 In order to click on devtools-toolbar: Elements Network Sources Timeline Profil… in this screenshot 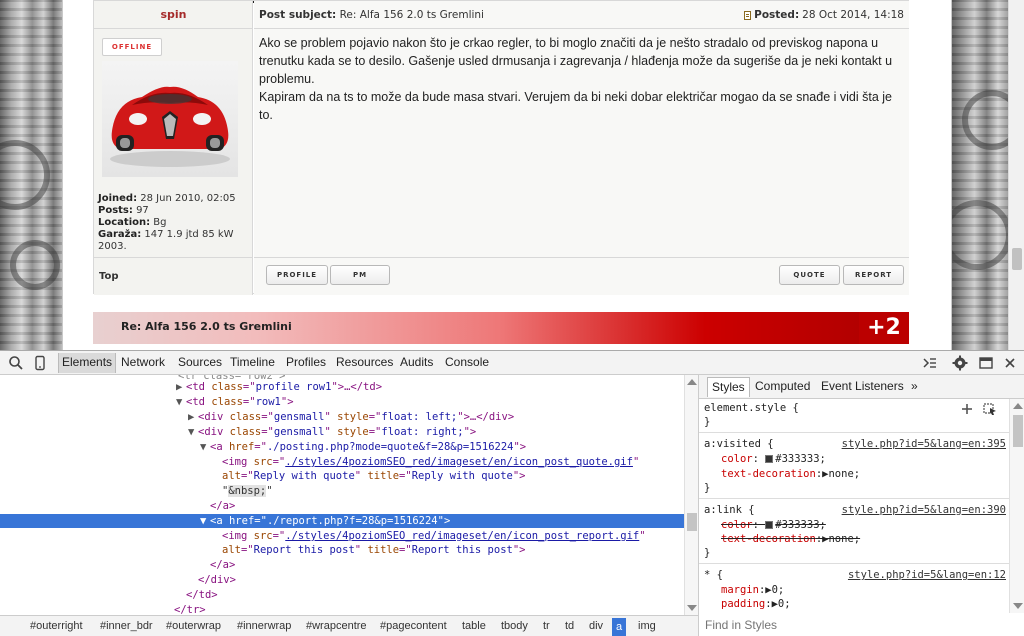, I will do `click(512, 363)`.